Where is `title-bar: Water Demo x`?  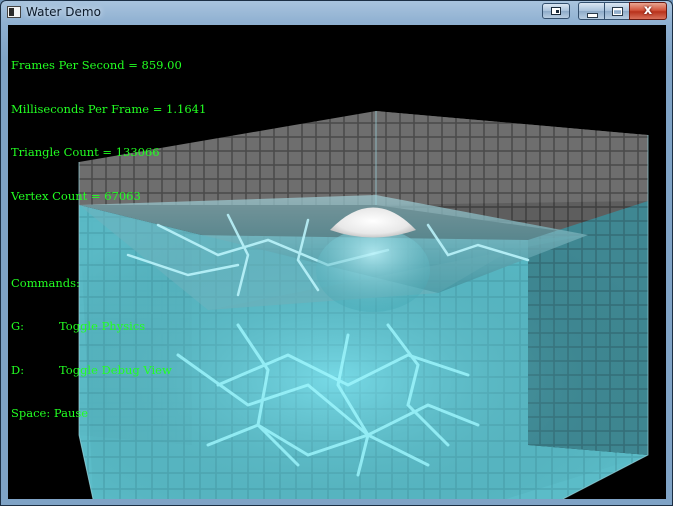 title-bar: Water Demo x is located at coordinates (336, 13).